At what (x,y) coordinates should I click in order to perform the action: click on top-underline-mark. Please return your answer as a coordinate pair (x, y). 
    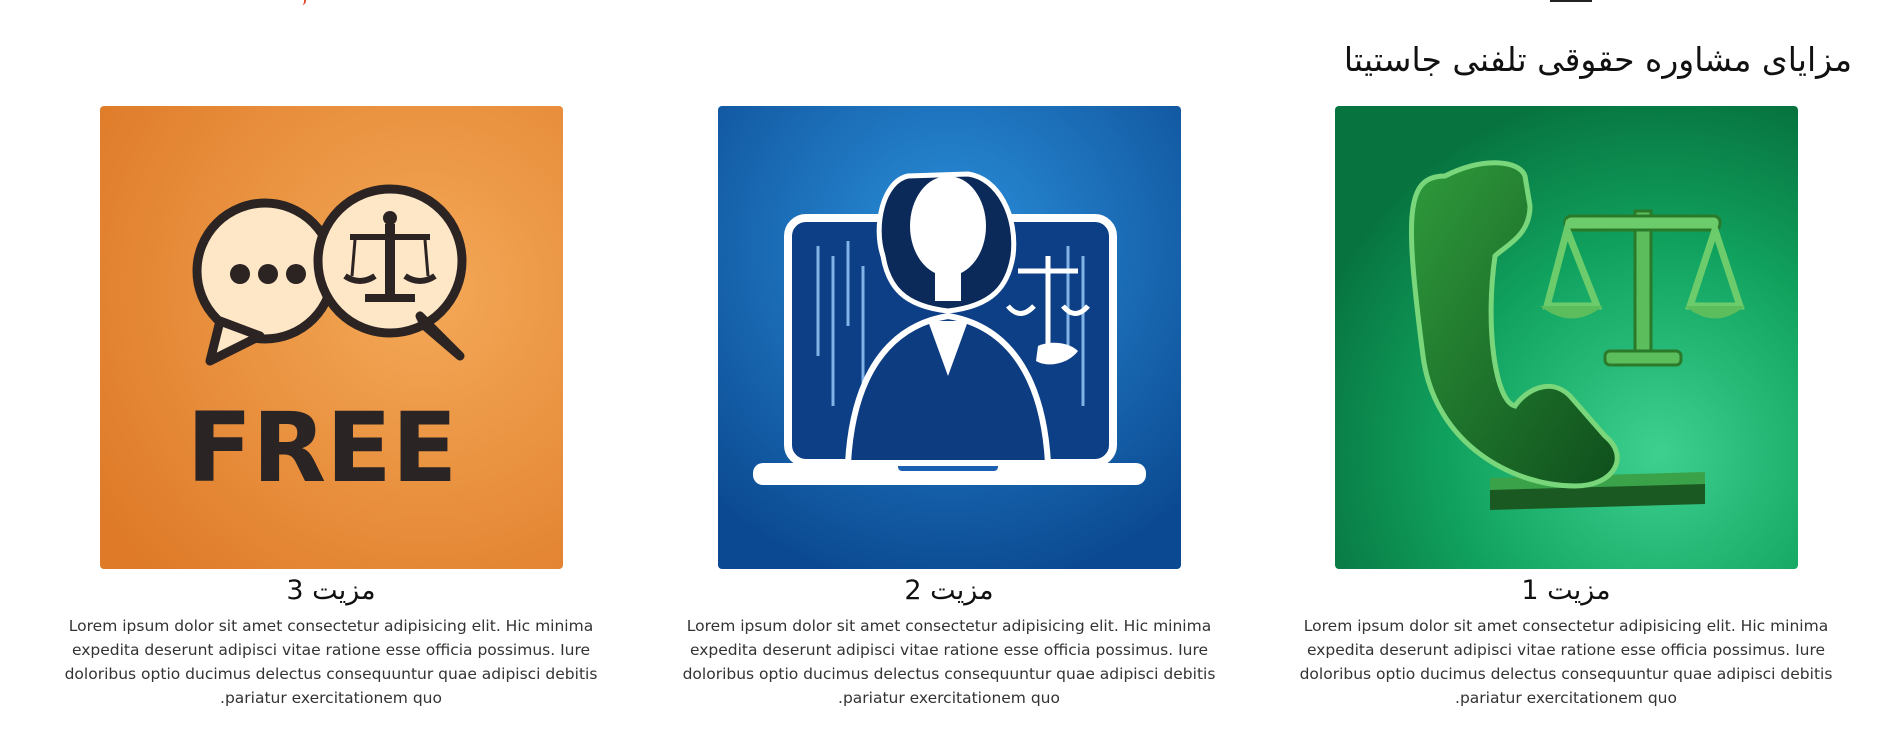
    Looking at the image, I should click on (1571, 1).